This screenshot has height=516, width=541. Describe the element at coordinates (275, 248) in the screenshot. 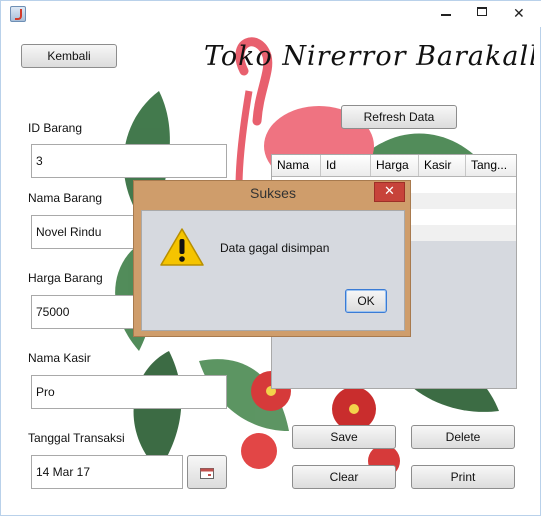

I see `dialog-message: Data gagal disimpan` at that location.